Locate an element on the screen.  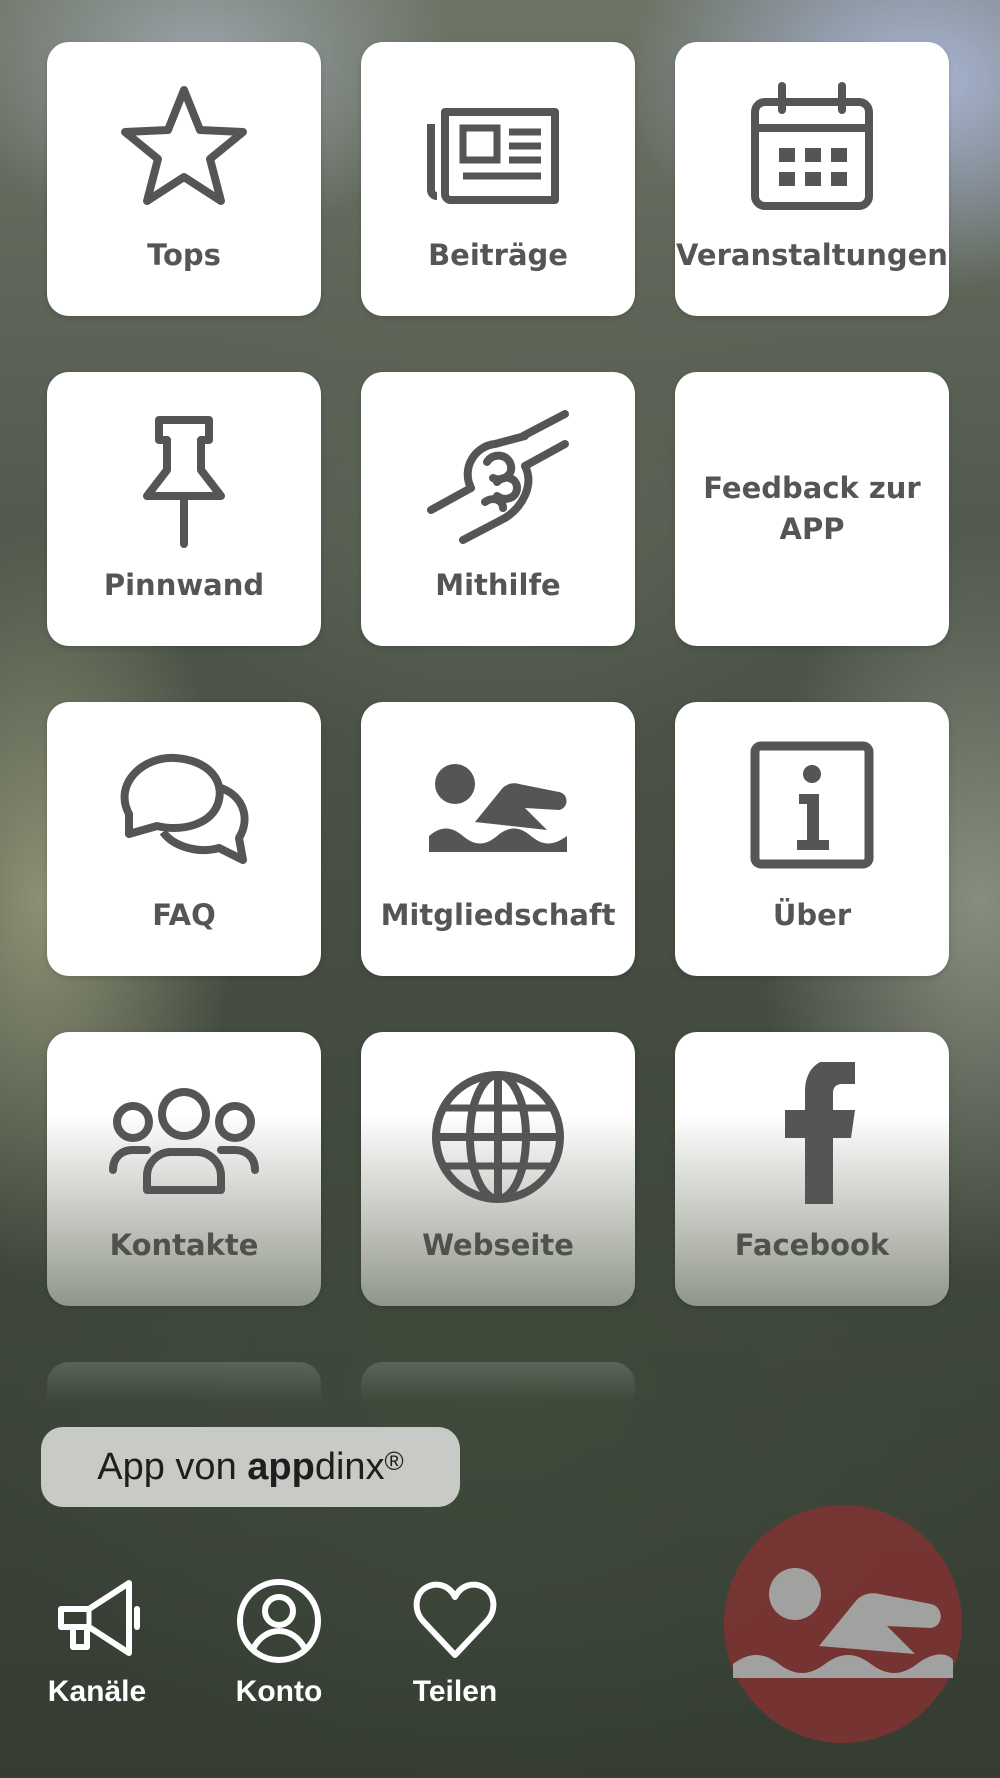
tile-webseite: Webseite is located at coordinates (498, 1169).